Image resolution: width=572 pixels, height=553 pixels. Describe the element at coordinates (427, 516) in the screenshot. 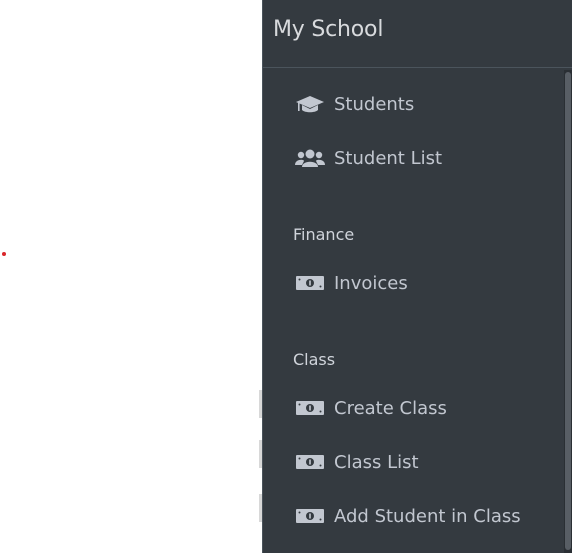

I see `sidebar-item-label: Add Student in Class` at that location.